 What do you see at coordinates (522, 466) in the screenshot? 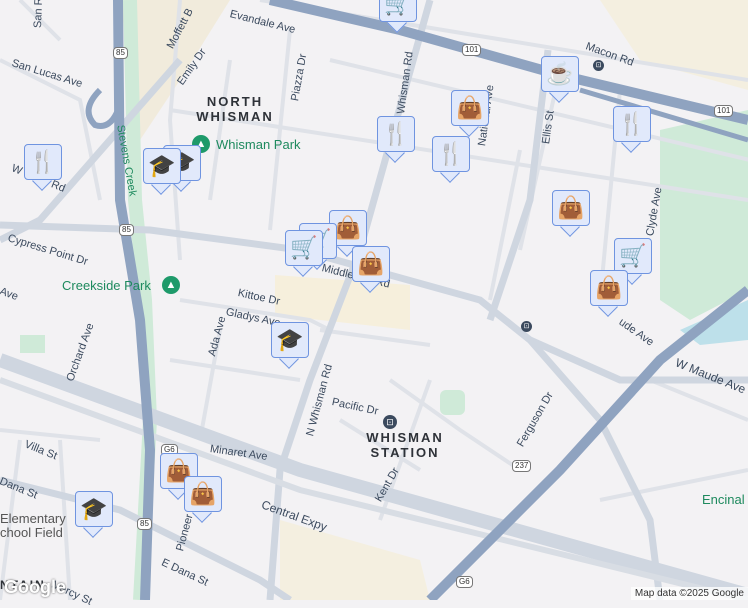
I see `hwy-237-shield: 237` at bounding box center [522, 466].